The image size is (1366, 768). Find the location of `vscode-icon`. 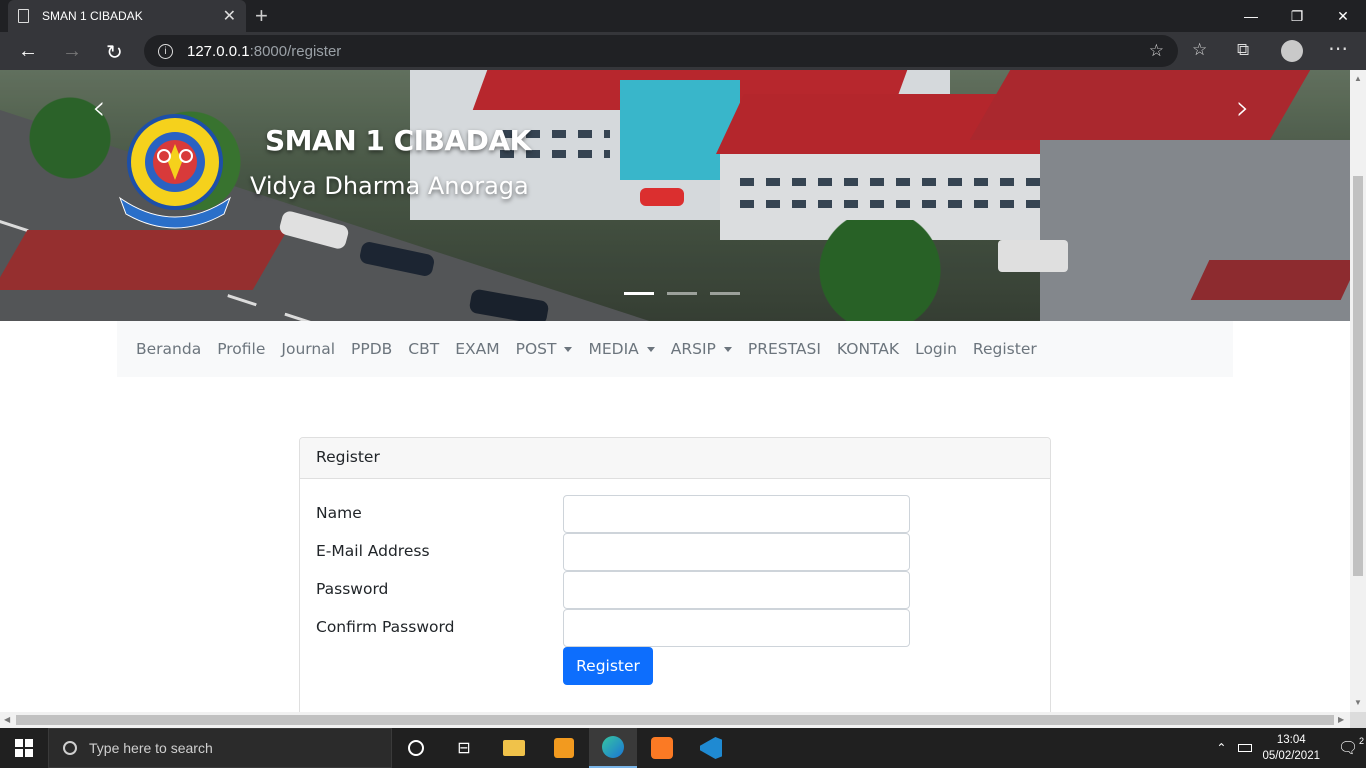

vscode-icon is located at coordinates (711, 748).